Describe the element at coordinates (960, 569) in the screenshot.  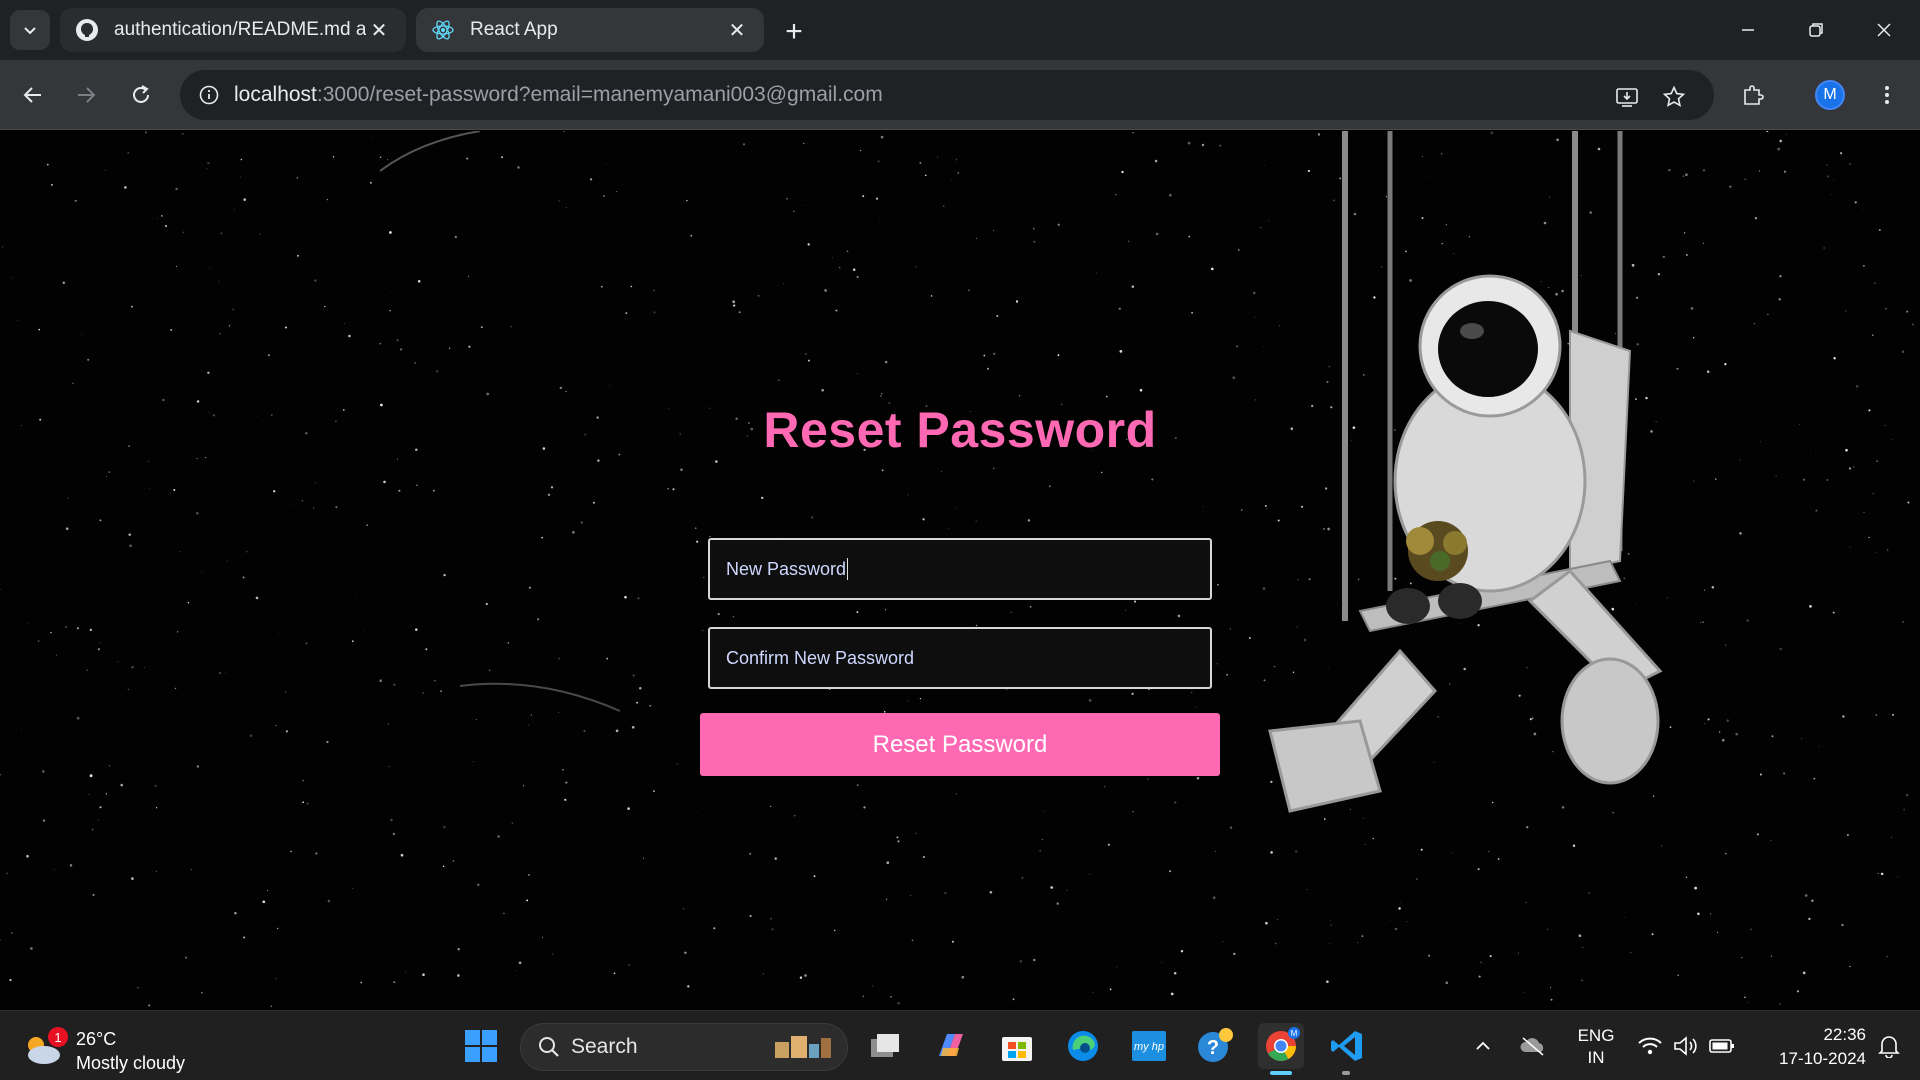
I see `new-password-input: New Password` at that location.